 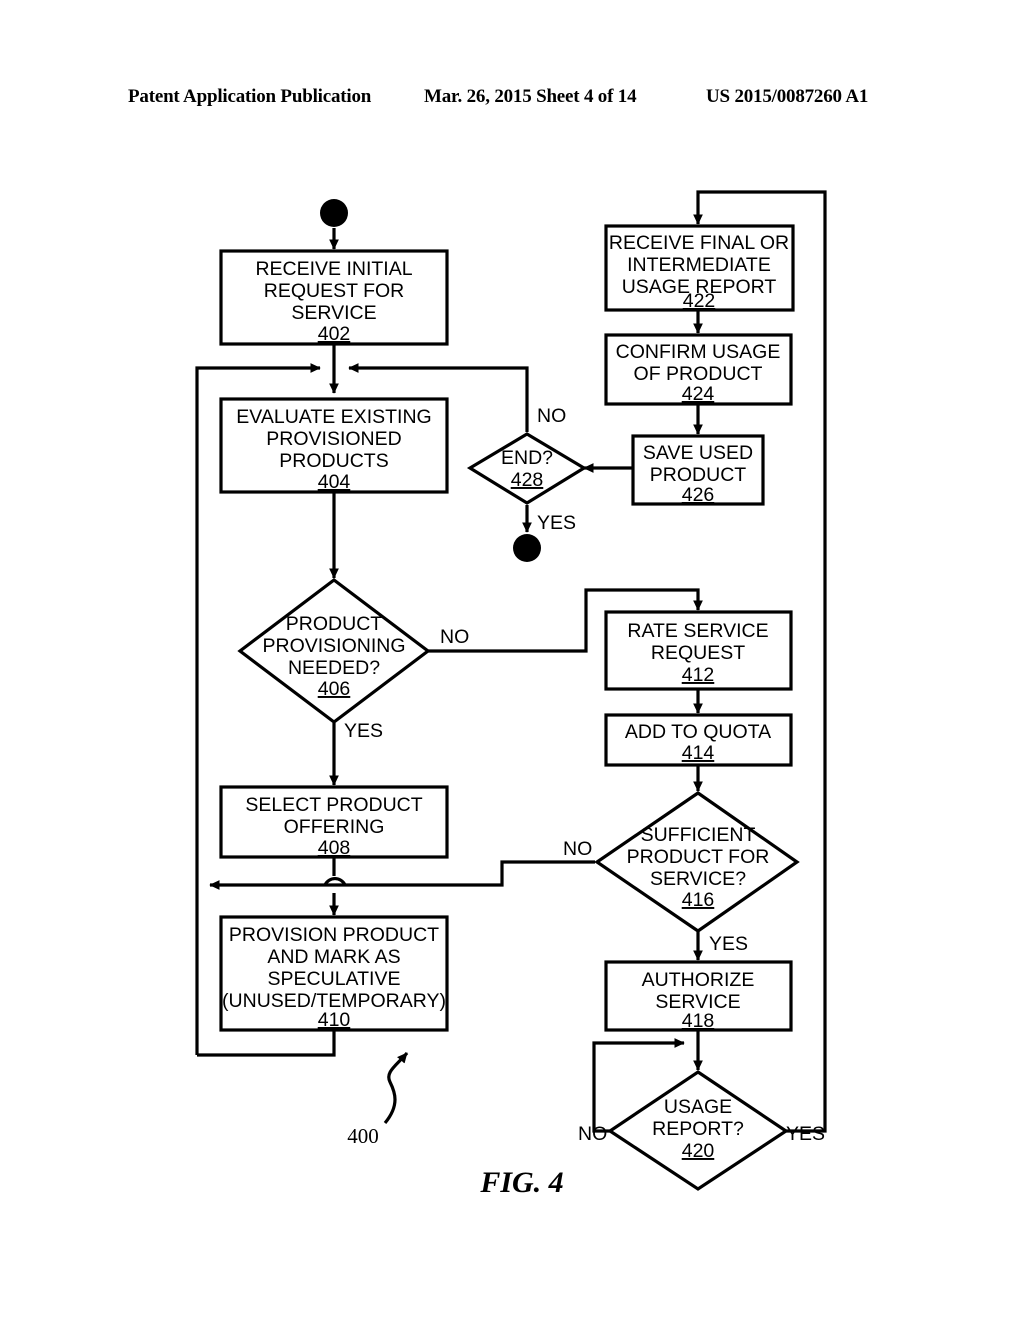 What do you see at coordinates (698, 653) in the screenshot?
I see `node-412-line-2: REQUEST` at bounding box center [698, 653].